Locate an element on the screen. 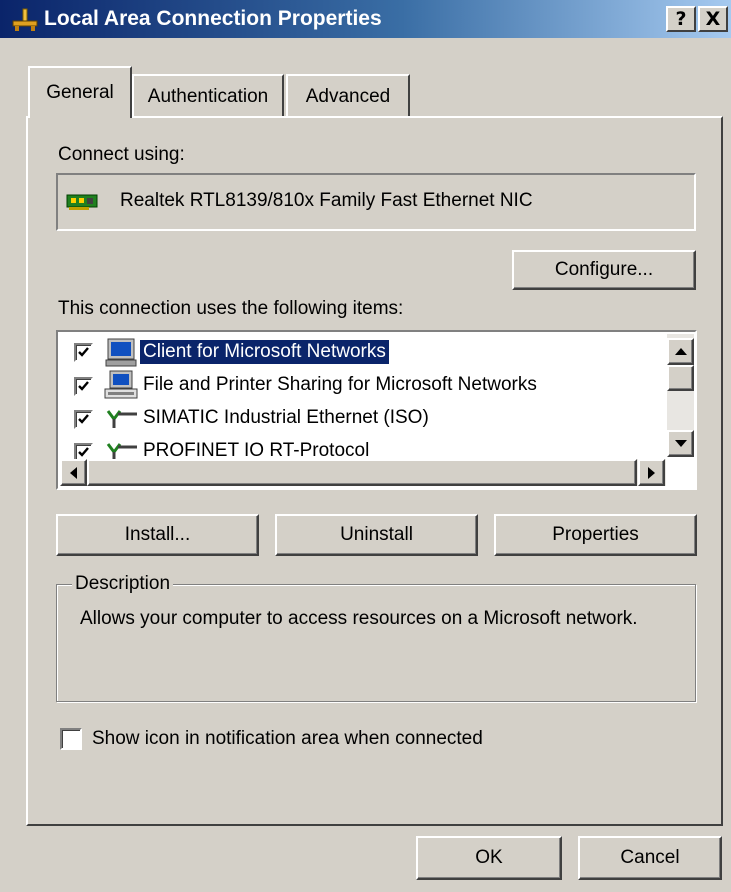 Image resolution: width=731 pixels, height=892 pixels. tab-advanced-label: Advanced is located at coordinates (348, 96).